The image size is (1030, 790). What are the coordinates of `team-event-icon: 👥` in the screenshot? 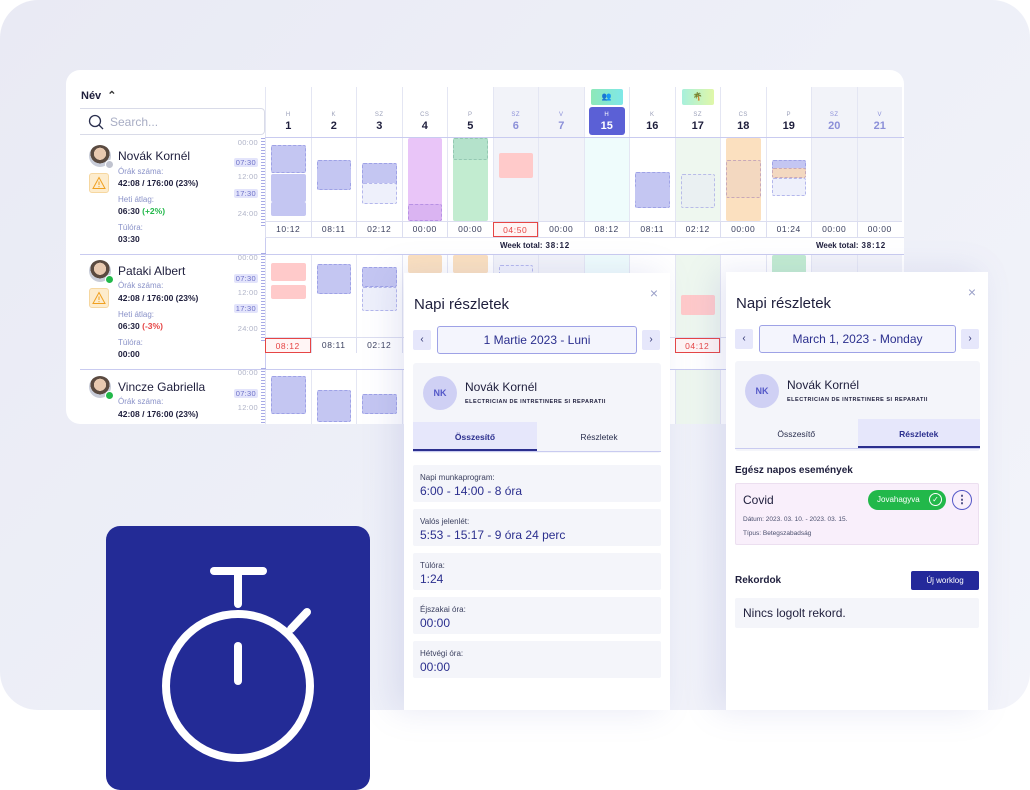 It's located at (606, 97).